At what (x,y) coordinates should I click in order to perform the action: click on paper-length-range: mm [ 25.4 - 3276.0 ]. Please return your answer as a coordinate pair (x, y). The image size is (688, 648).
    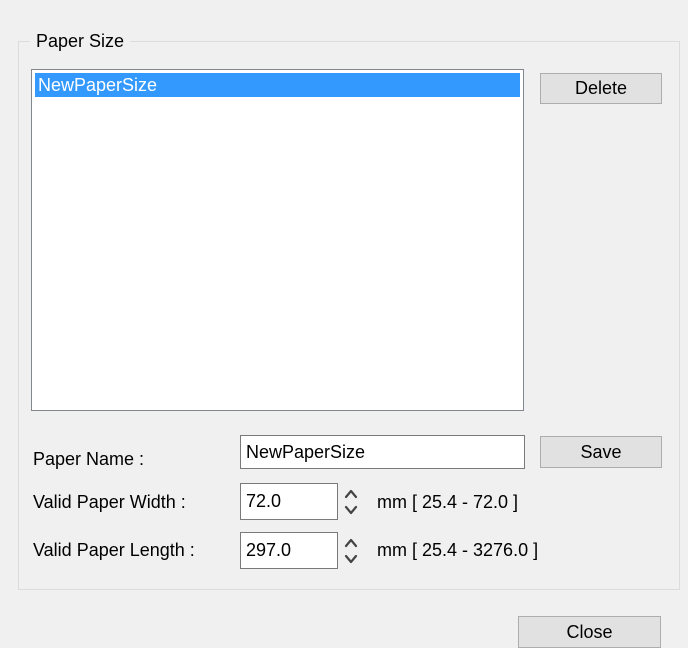
    Looking at the image, I should click on (458, 550).